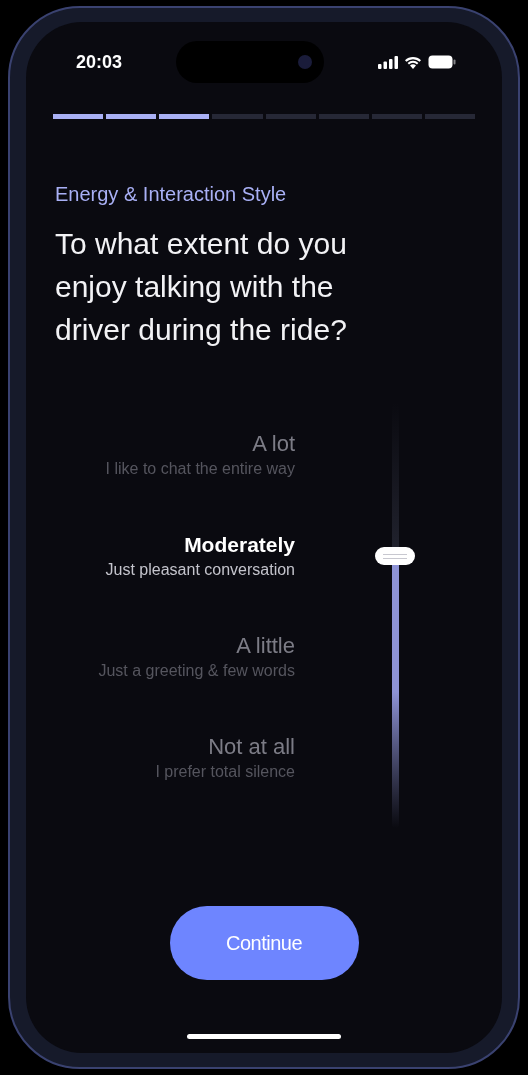  Describe the element at coordinates (175, 784) in the screenshot. I see `option-item: Not at all I prefer total silence` at that location.